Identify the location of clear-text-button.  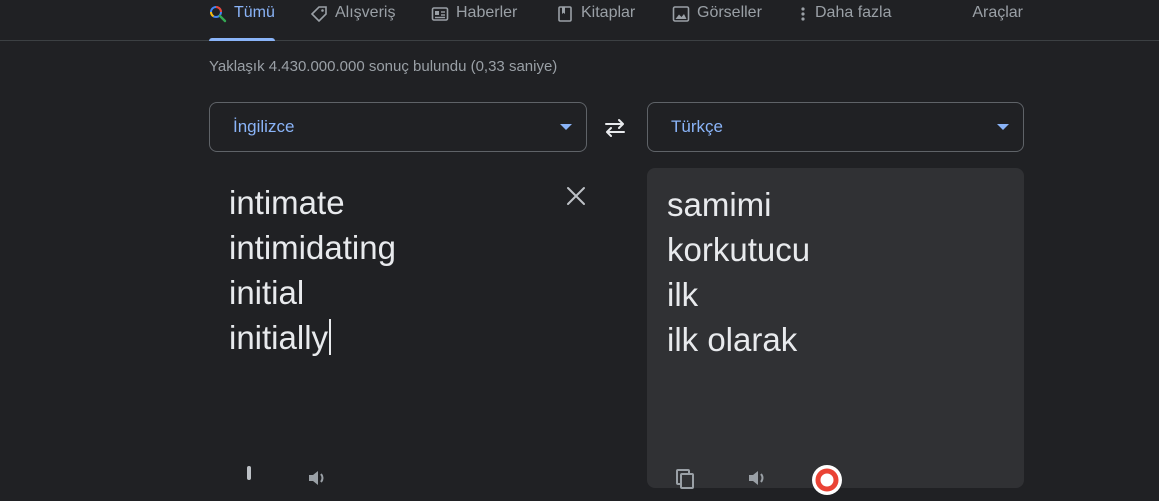
(576, 196).